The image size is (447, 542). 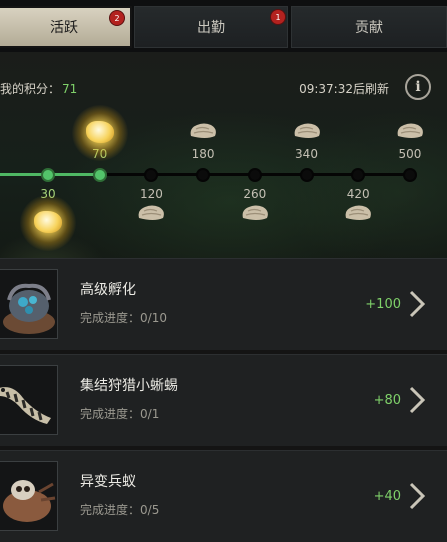 I want to click on hatchery-icon, so click(x=29, y=304).